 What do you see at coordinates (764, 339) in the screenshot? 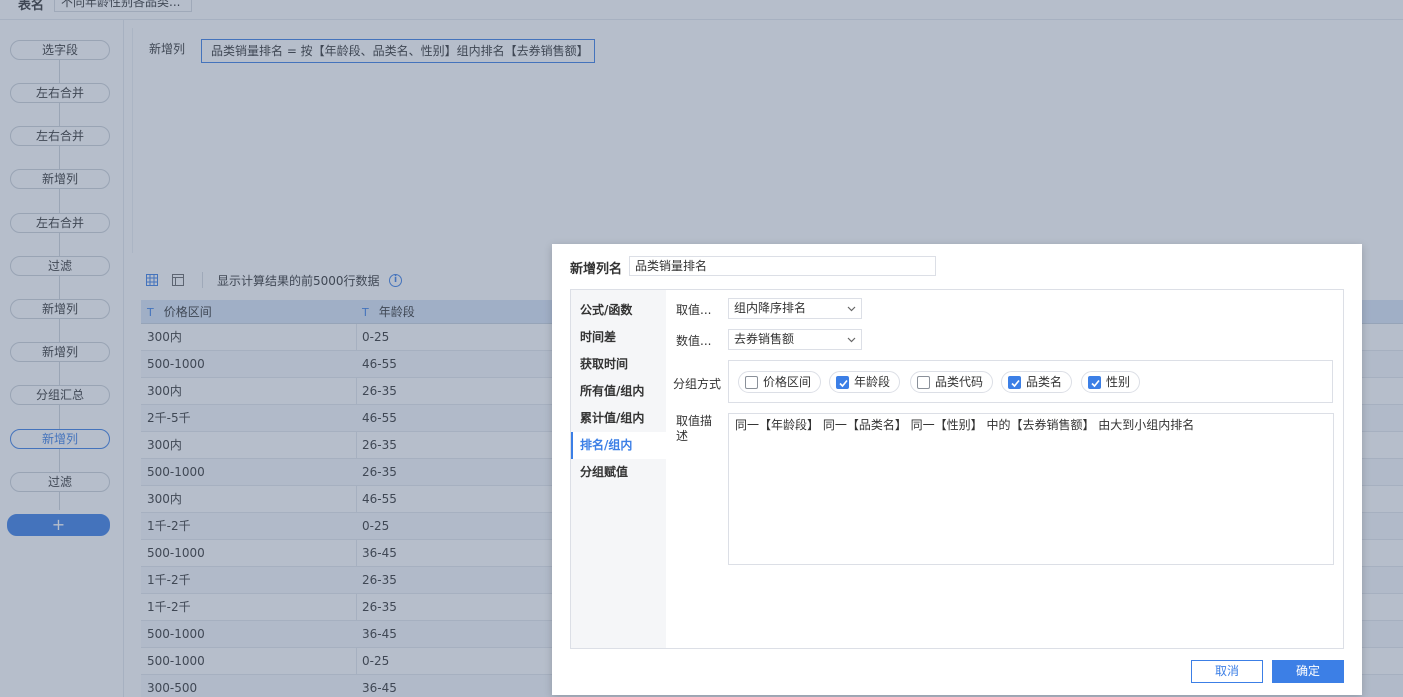
I see `value-field-selected: 去券销售额` at bounding box center [764, 339].